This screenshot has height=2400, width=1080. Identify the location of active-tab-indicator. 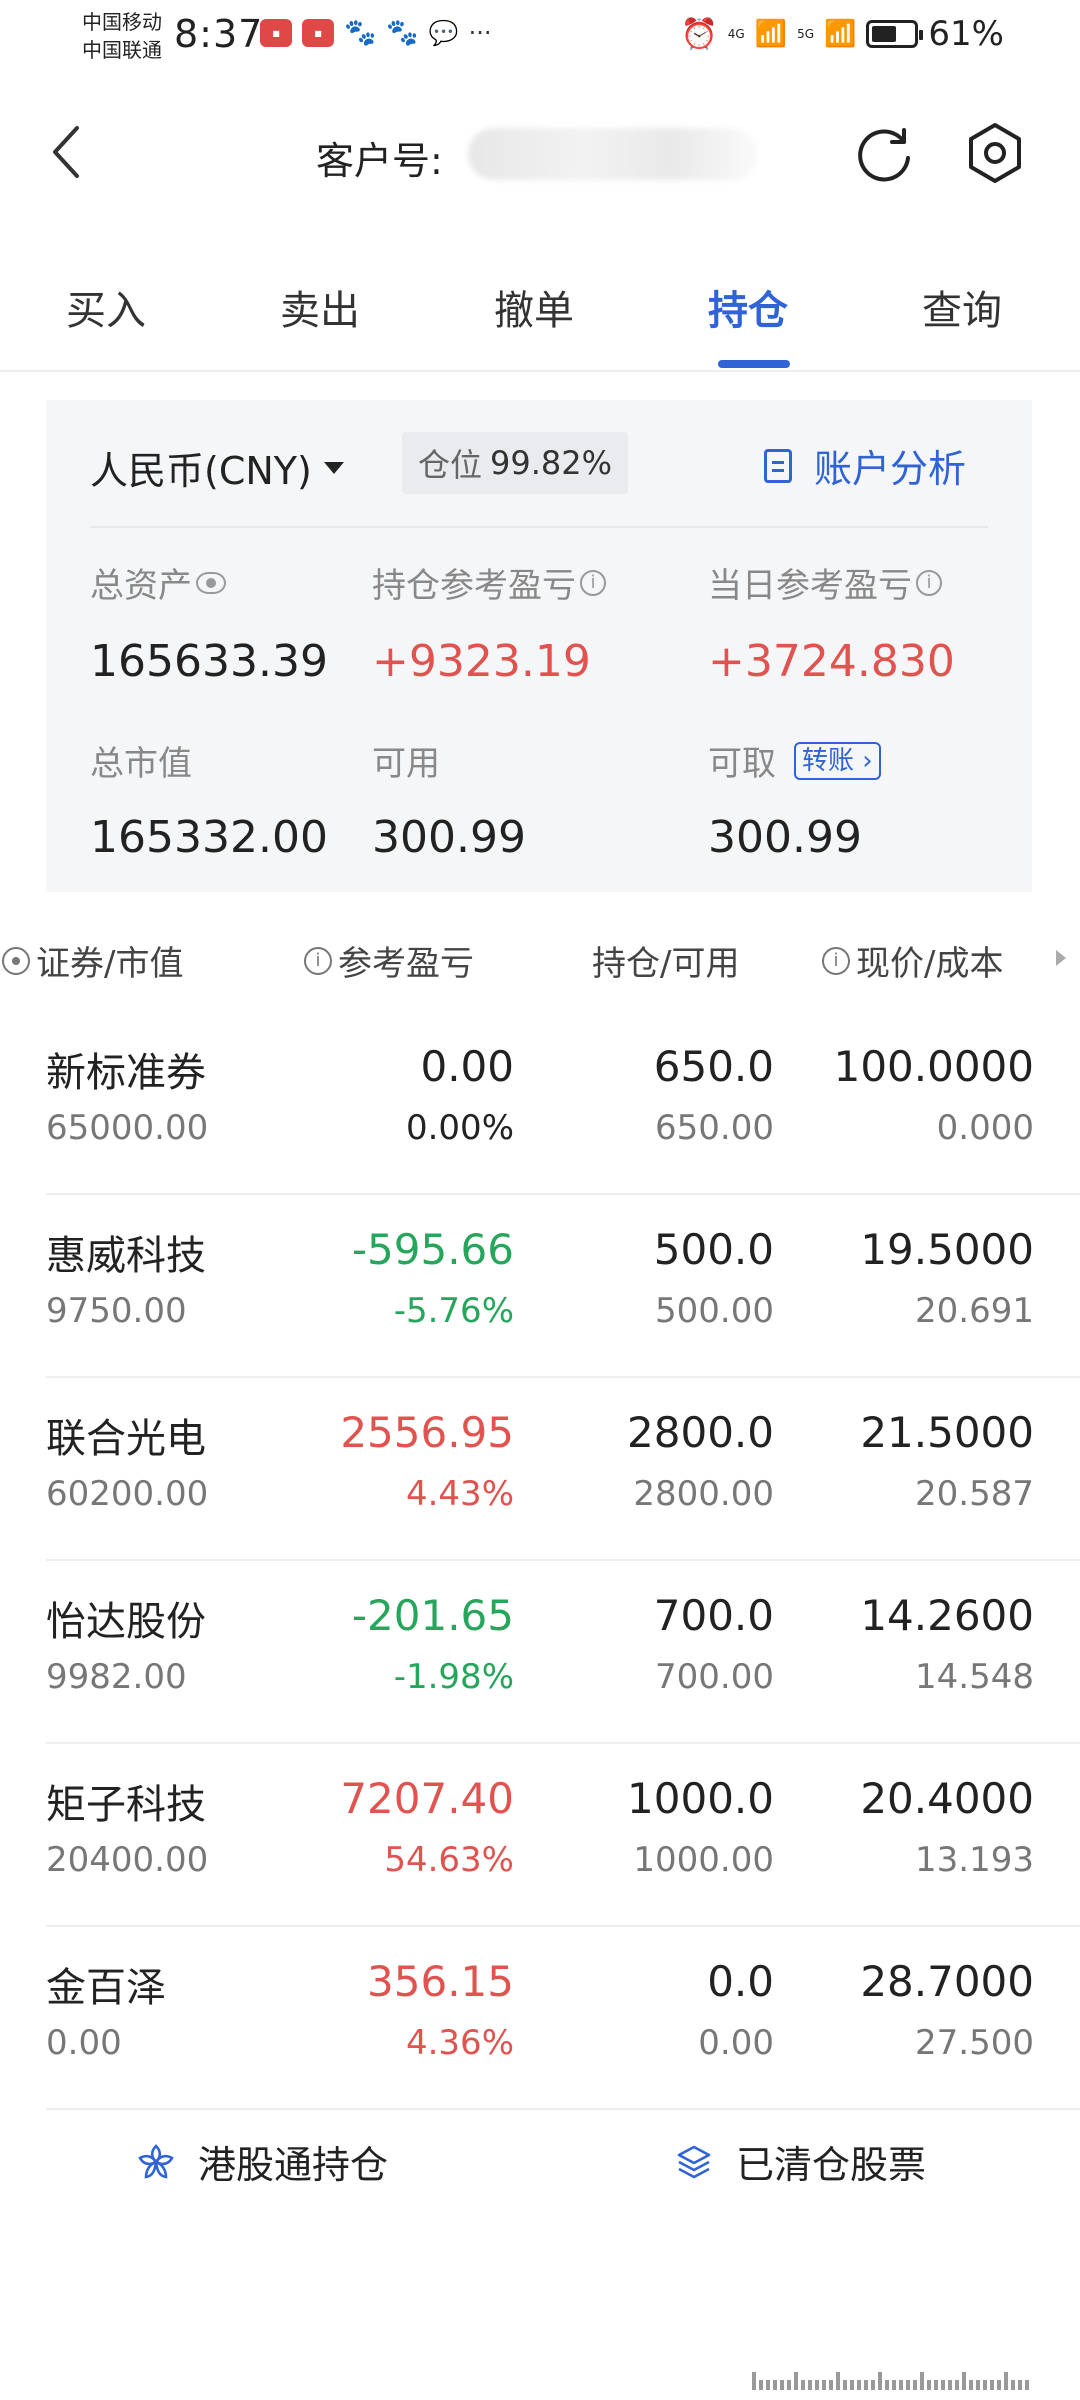
(754, 364).